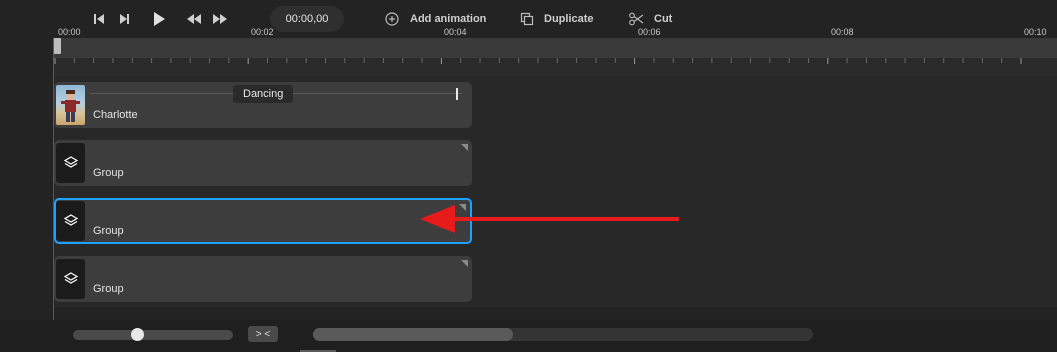 Image resolution: width=1057 pixels, height=352 pixels. What do you see at coordinates (307, 19) in the screenshot?
I see `time-display: 00:00,00` at bounding box center [307, 19].